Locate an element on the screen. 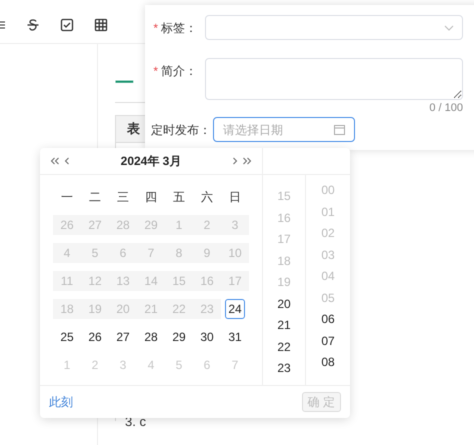 Image resolution: width=474 pixels, height=445 pixels. month-title: 2024年 3月 is located at coordinates (151, 161).